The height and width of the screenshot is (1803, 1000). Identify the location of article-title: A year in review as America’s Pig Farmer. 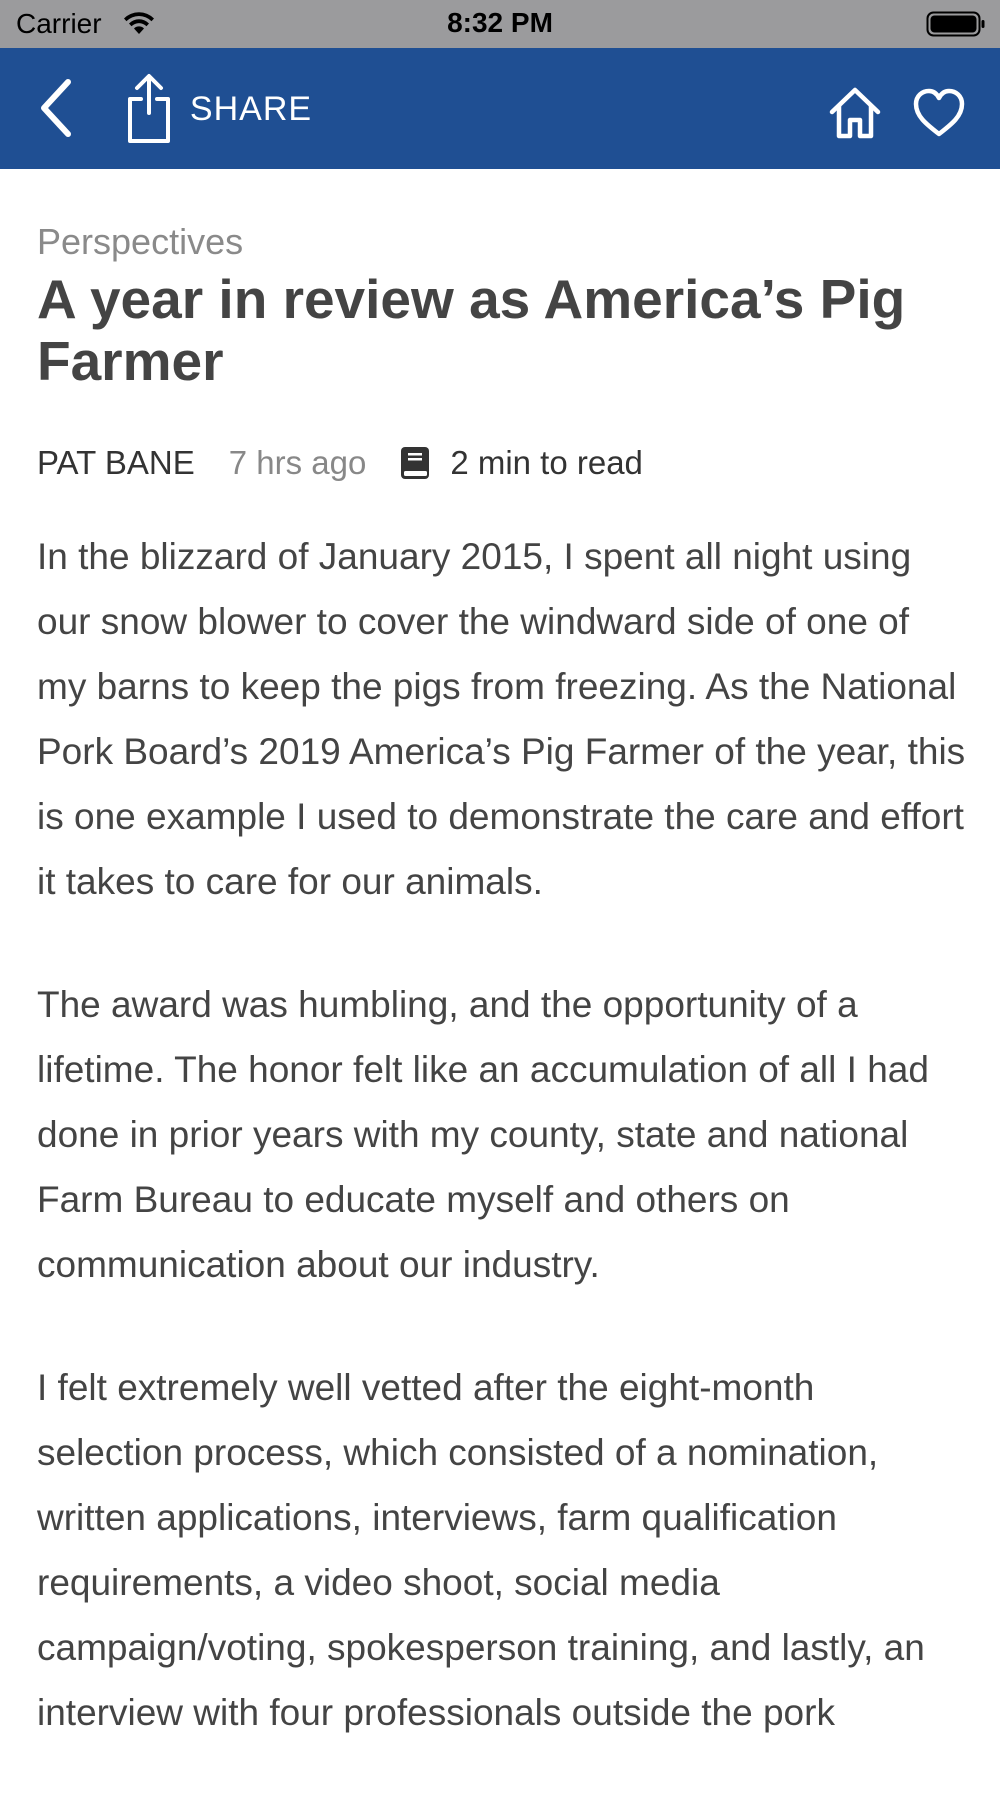
(471, 330).